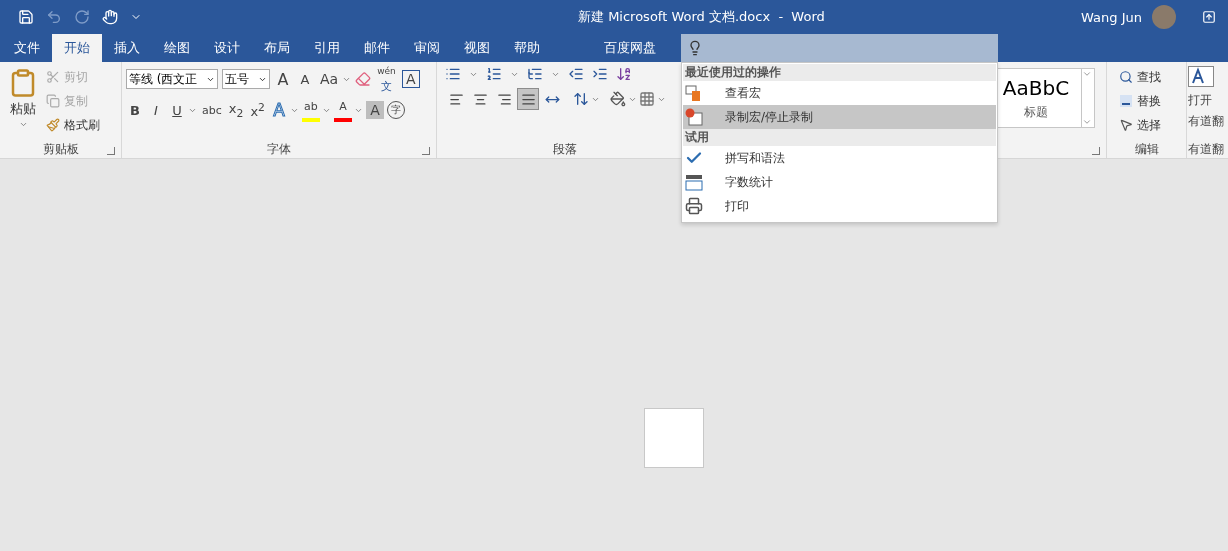 The image size is (1228, 551). Describe the element at coordinates (246, 79) in the screenshot. I see `font-size-field: 五号` at that location.